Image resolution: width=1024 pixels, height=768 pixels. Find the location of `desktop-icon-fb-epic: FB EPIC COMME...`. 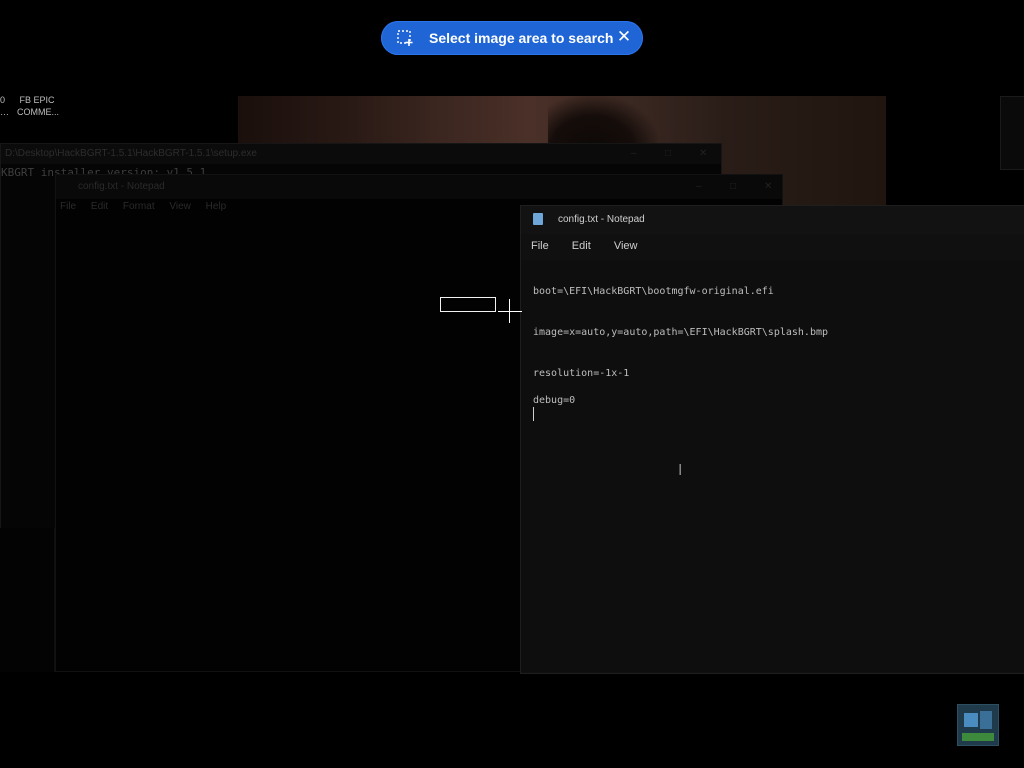

desktop-icon-fb-epic: FB EPIC COMME... is located at coordinates (38, 106).